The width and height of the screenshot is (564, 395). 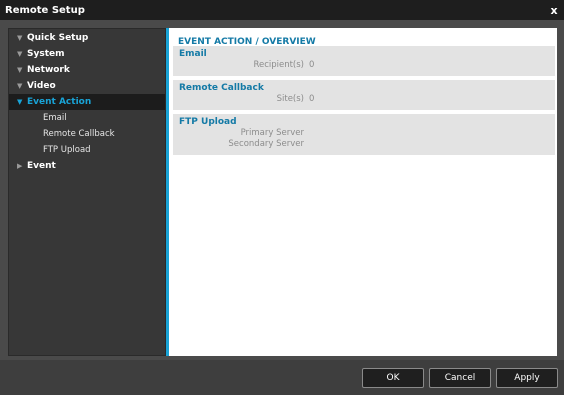 I want to click on row-label: Site(s), so click(x=290, y=99).